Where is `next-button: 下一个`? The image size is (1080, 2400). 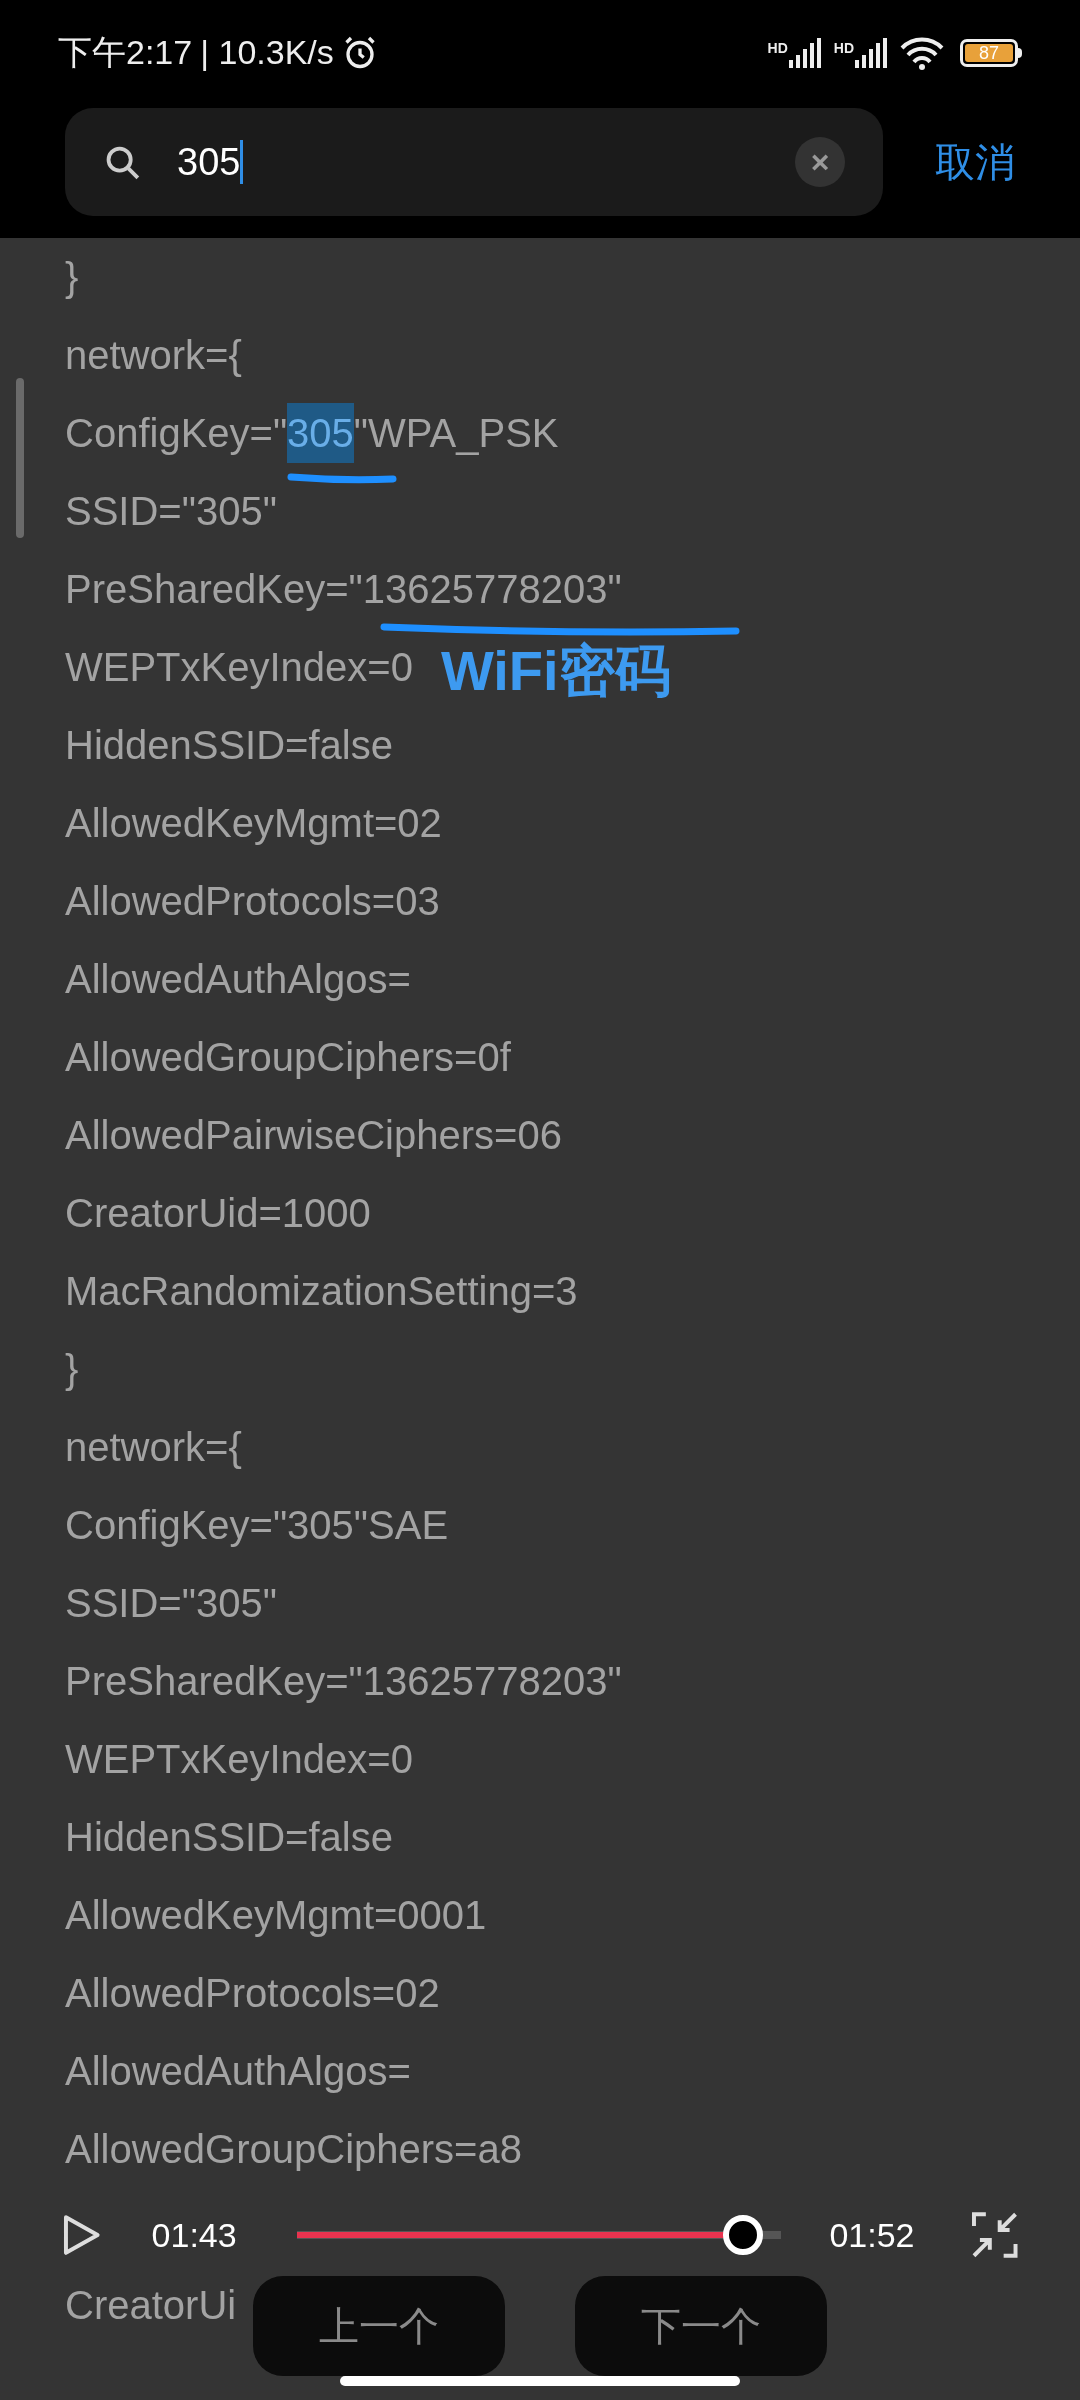
next-button: 下一个 is located at coordinates (701, 2326).